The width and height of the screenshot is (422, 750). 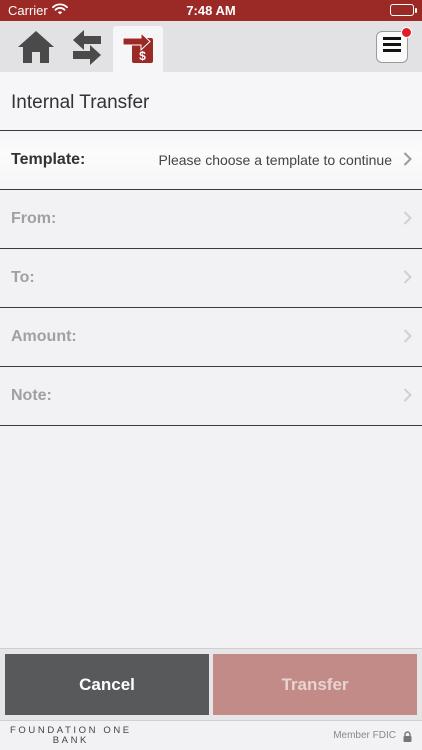 What do you see at coordinates (211, 684) in the screenshot?
I see `action-bar: Cancel Transfer` at bounding box center [211, 684].